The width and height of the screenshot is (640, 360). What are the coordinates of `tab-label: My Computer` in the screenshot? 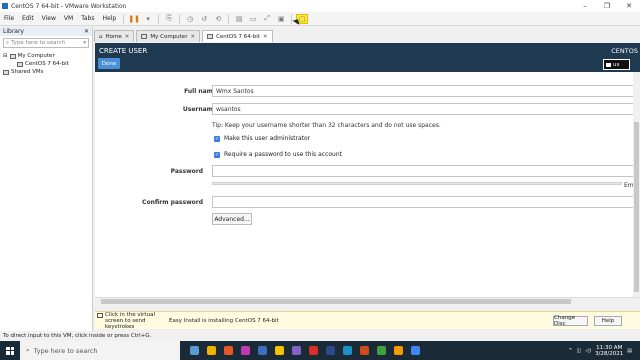 It's located at (169, 36).